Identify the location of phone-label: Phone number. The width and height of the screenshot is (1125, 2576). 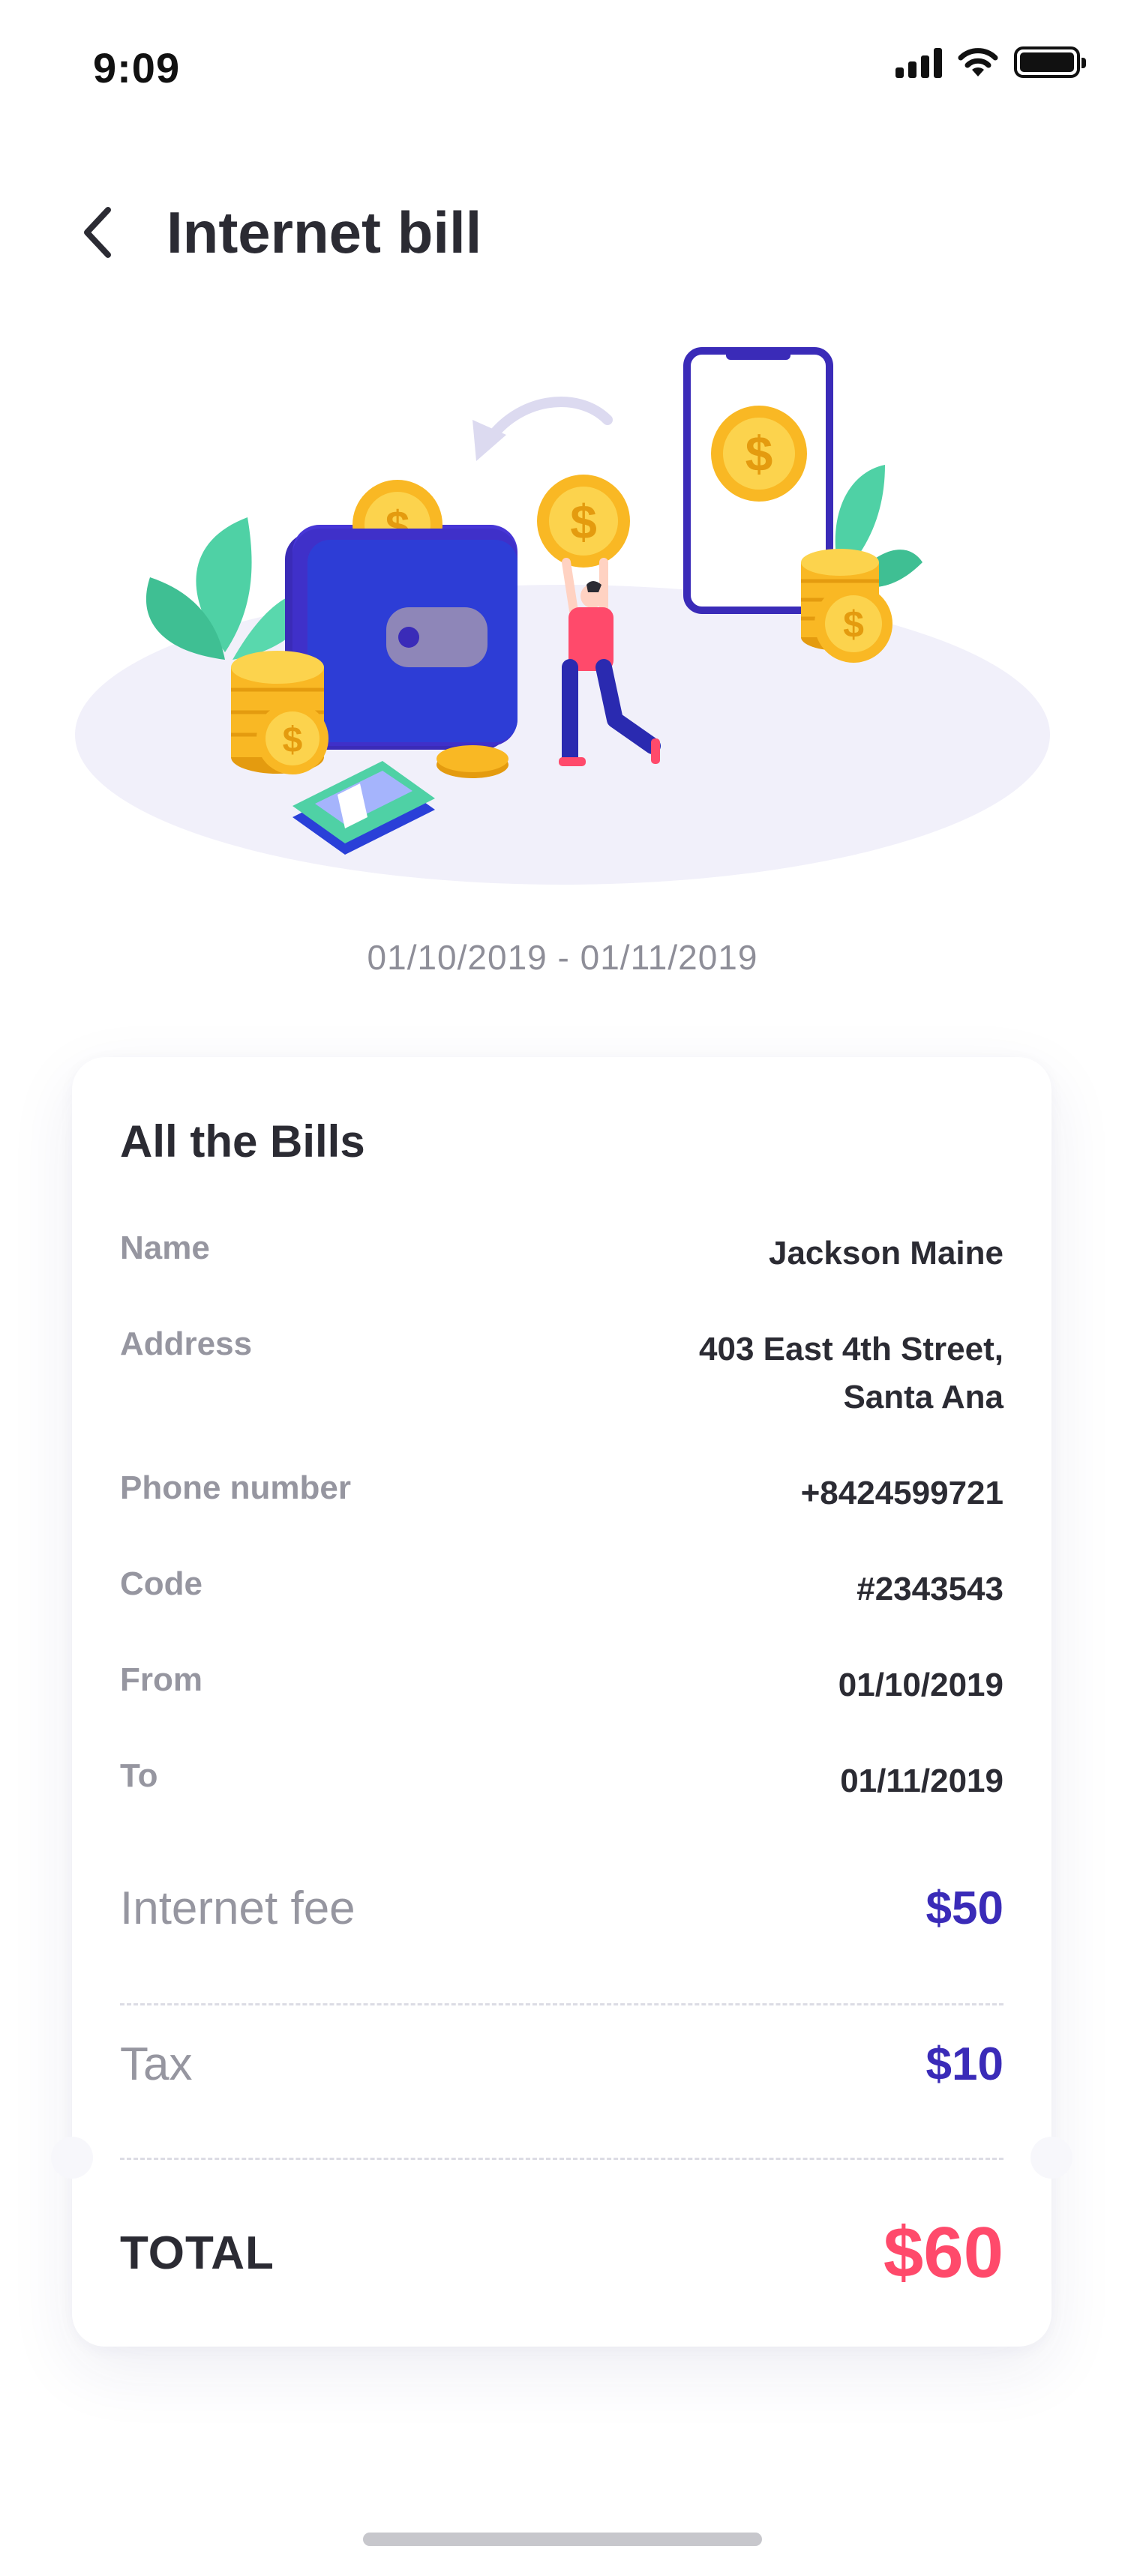
(236, 1488).